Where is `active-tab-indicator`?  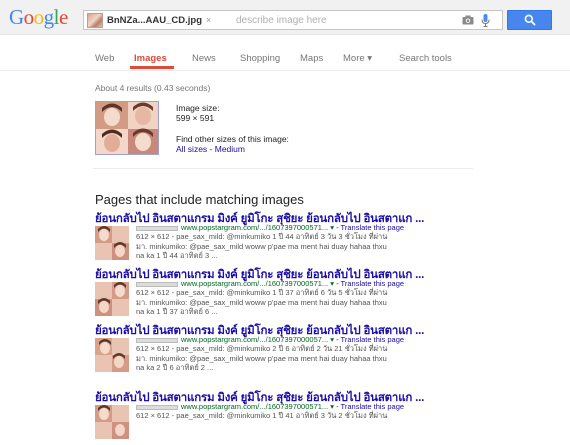
active-tab-indicator is located at coordinates (152, 67).